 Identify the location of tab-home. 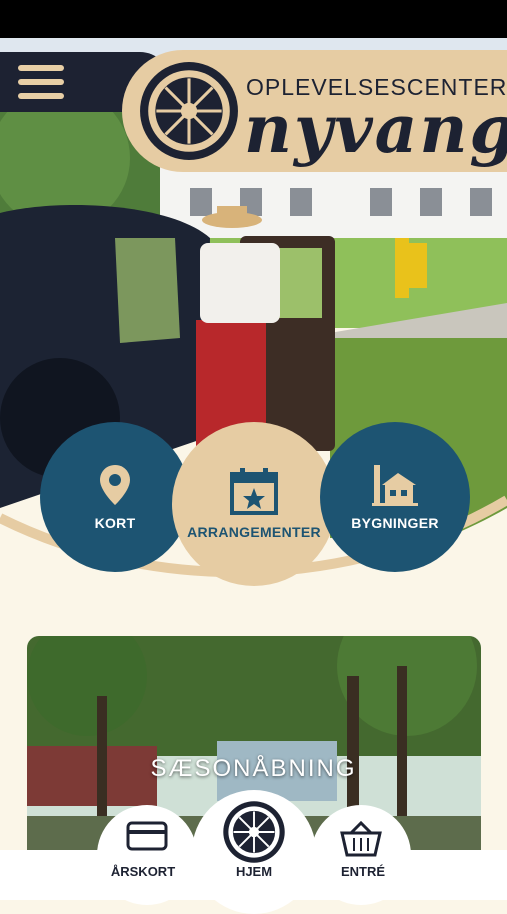
(254, 852).